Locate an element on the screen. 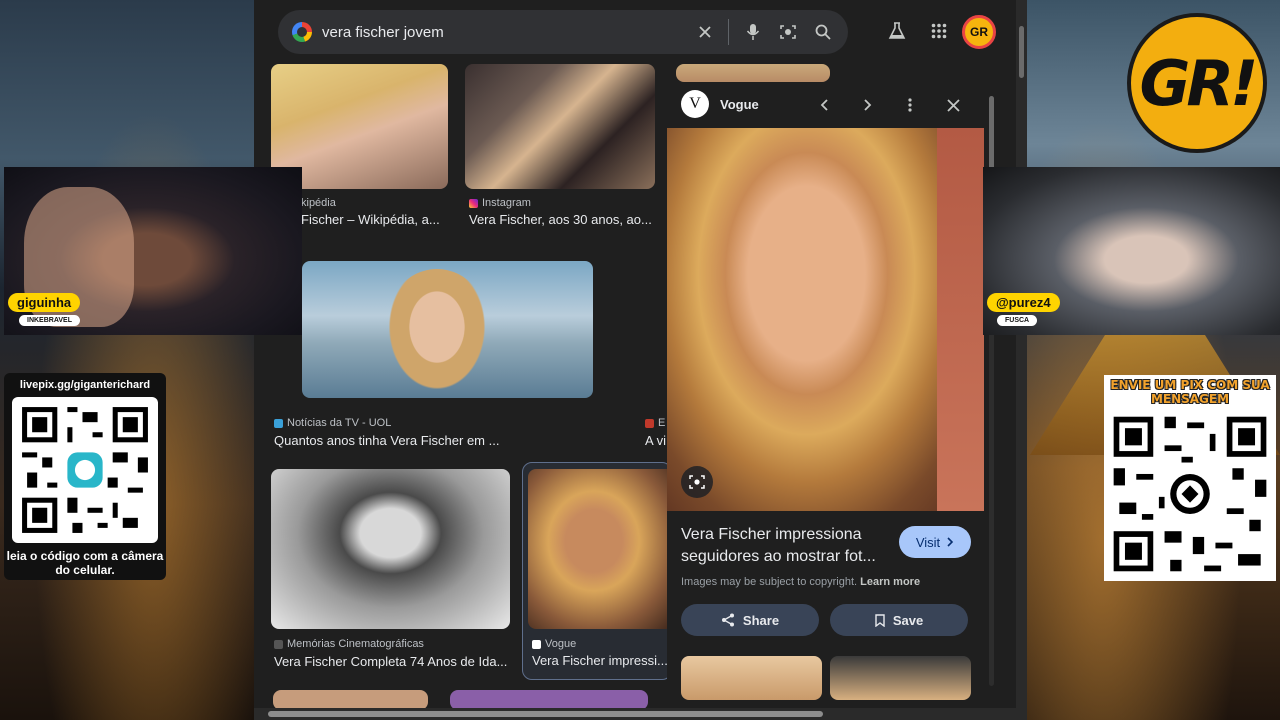 The width and height of the screenshot is (1280, 720). share-button: Share is located at coordinates (750, 620).